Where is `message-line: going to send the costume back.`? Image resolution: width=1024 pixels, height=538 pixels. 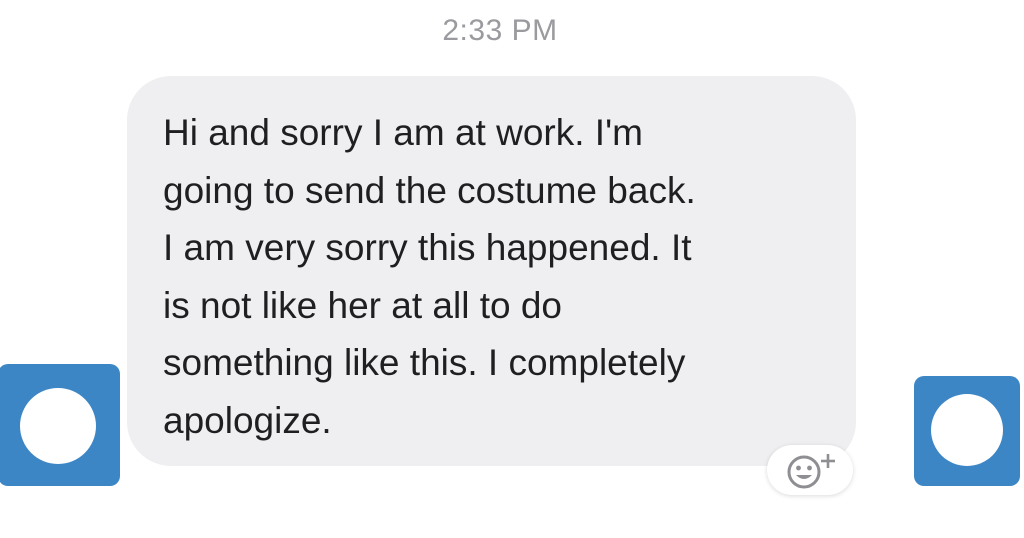
message-line: going to send the costume back. is located at coordinates (429, 190).